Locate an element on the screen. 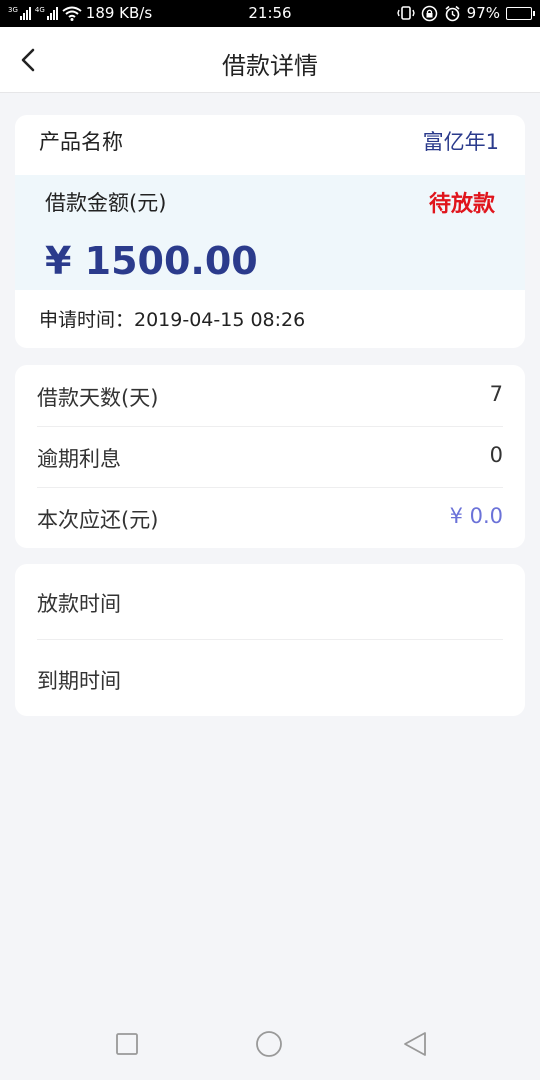 The width and height of the screenshot is (540, 1080). page-title: 借款详情 is located at coordinates (270, 66).